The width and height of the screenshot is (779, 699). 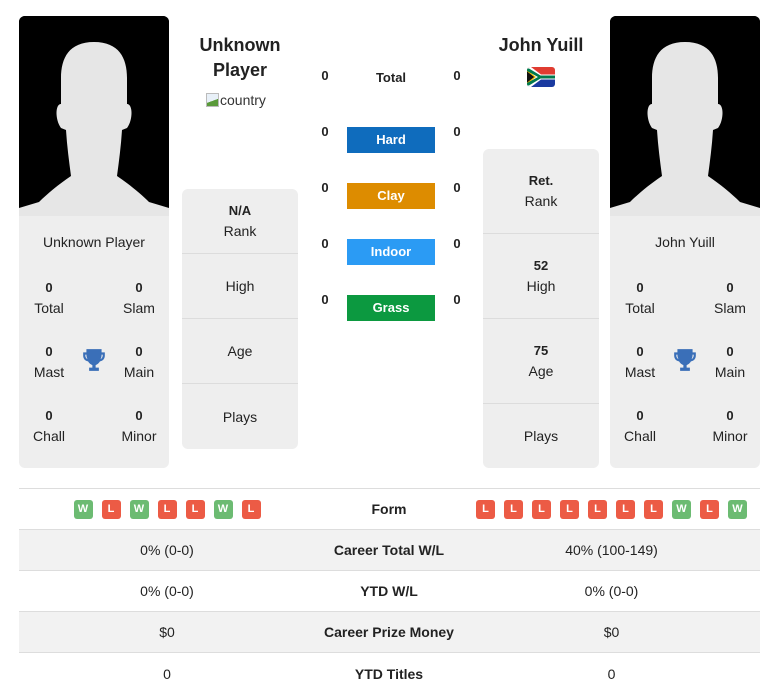 I want to click on row-label-career-total-wl: Career Total W/L, so click(x=389, y=550).